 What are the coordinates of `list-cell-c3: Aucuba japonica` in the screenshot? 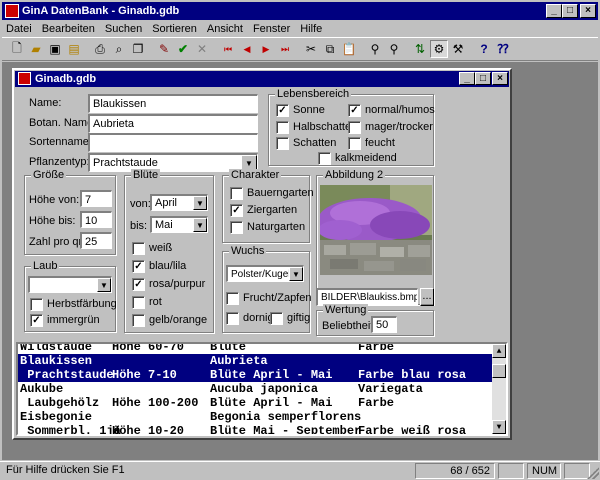 It's located at (264, 389).